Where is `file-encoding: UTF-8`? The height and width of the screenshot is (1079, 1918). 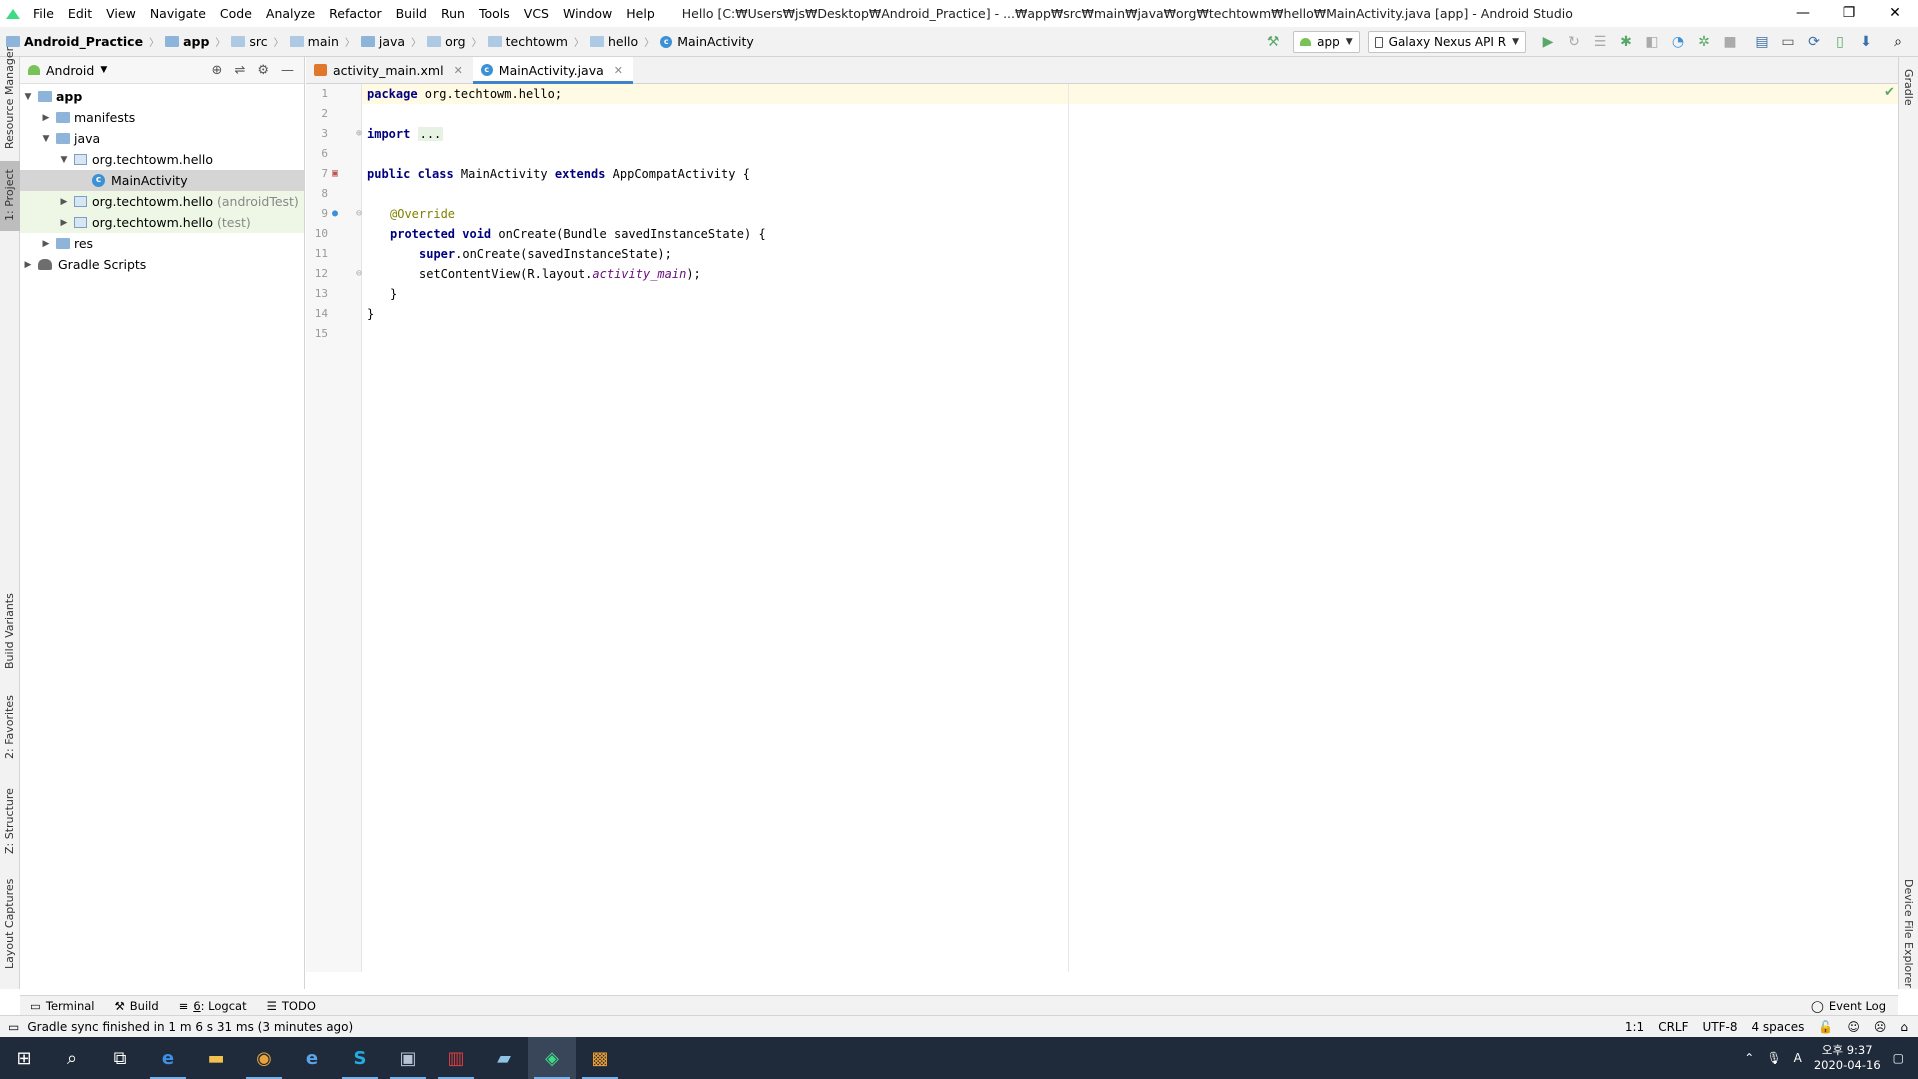
file-encoding: UTF-8 is located at coordinates (1720, 1027).